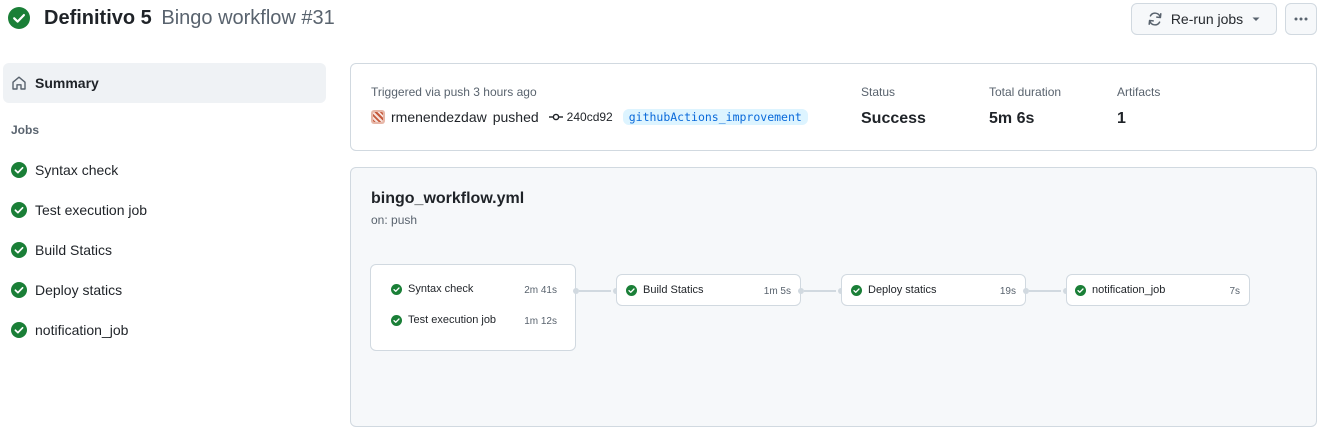 The image size is (1320, 427). What do you see at coordinates (91, 210) in the screenshot?
I see `sidebar-job-label: Test execution job` at bounding box center [91, 210].